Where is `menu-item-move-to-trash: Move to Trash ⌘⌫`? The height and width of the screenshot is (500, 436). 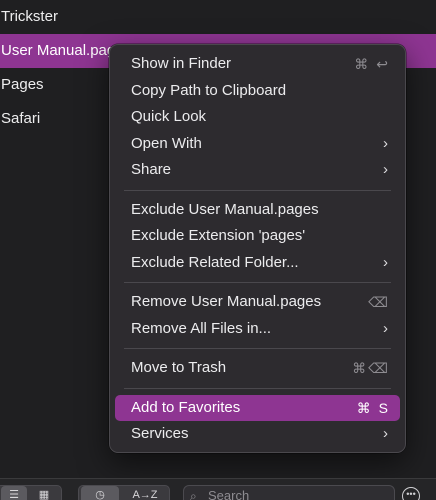 menu-item-move-to-trash: Move to Trash ⌘⌫ is located at coordinates (257, 368).